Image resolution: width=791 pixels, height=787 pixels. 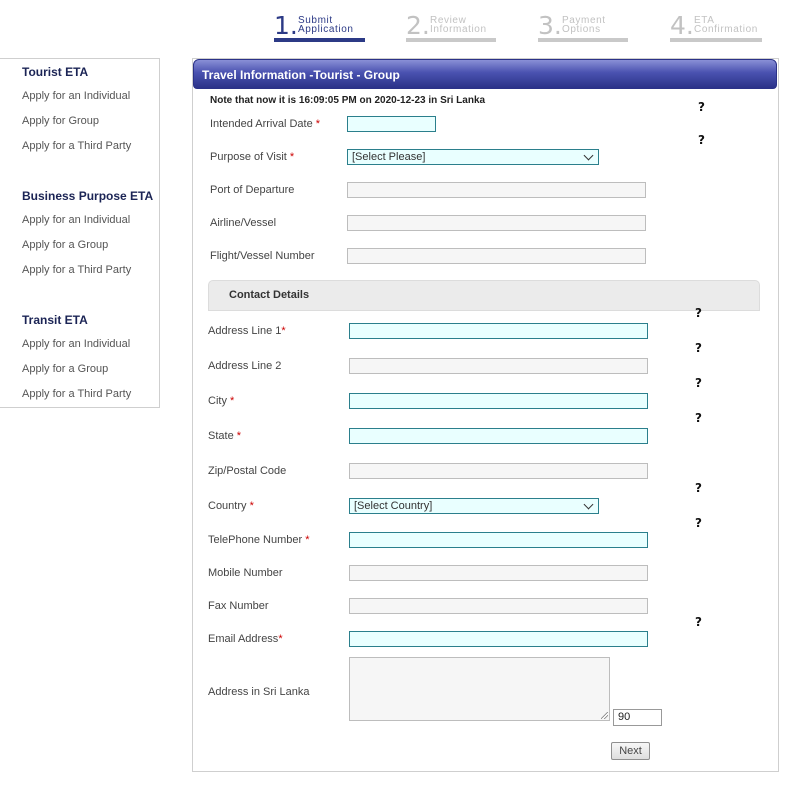 I want to click on mobile-number-input, so click(x=498, y=573).